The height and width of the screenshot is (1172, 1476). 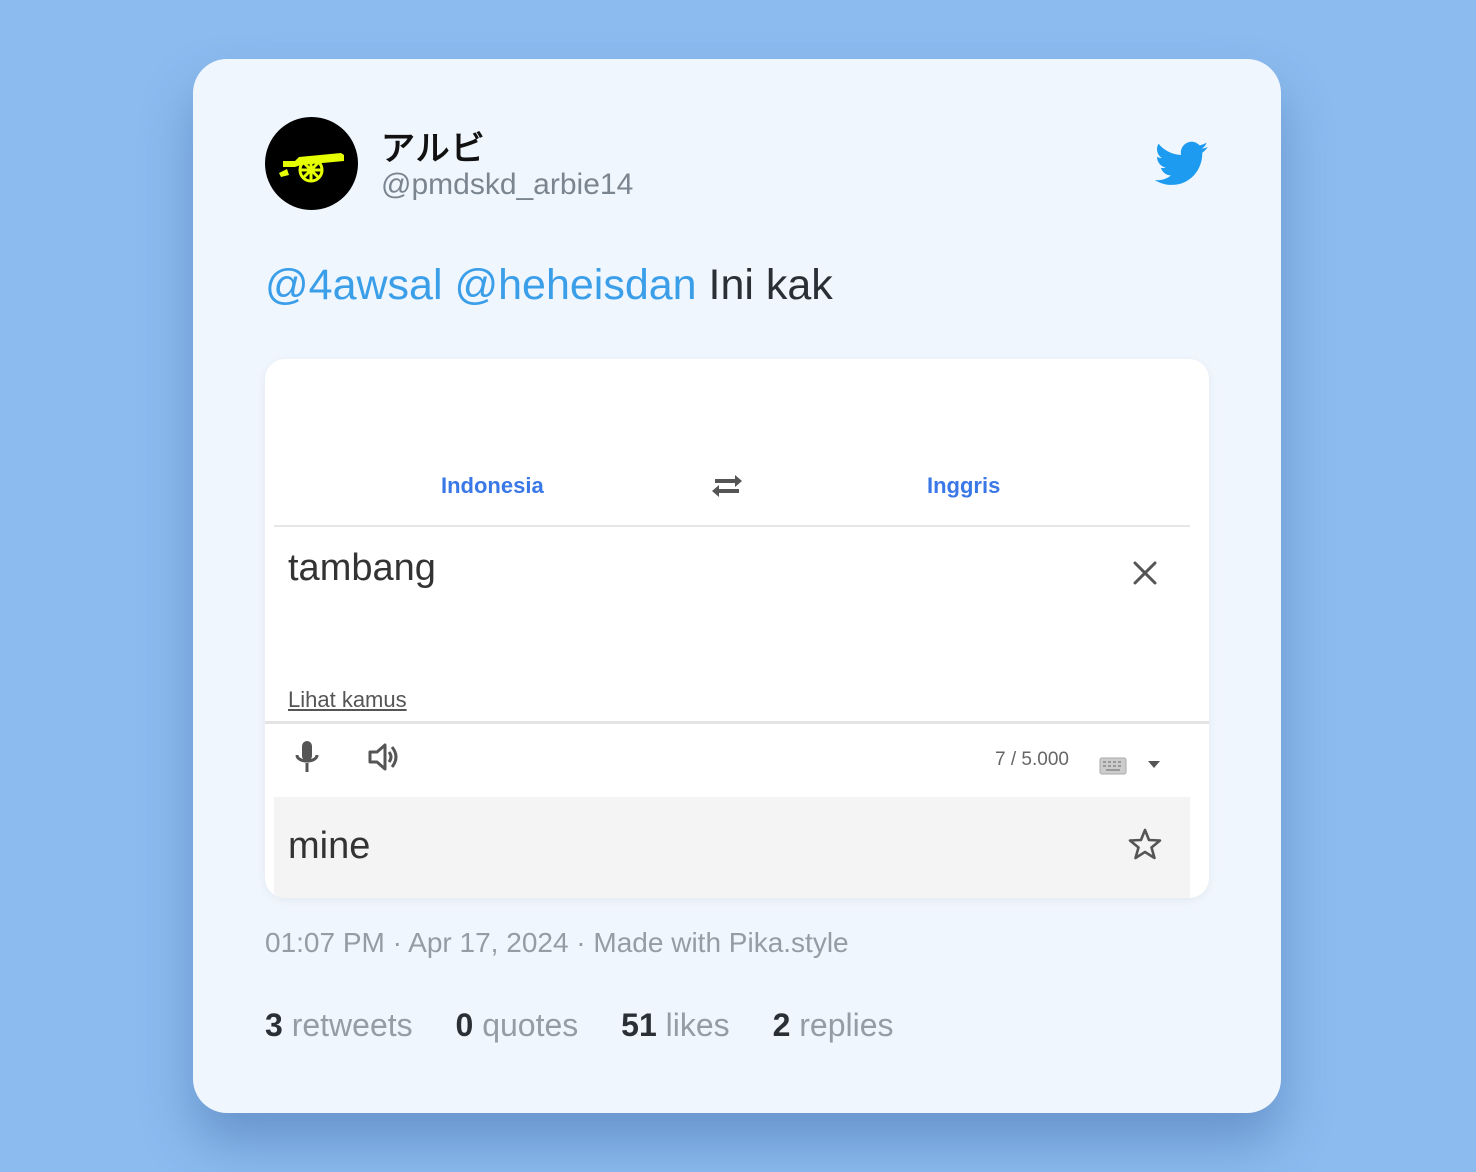 I want to click on stat-label: quotes, so click(x=530, y=1025).